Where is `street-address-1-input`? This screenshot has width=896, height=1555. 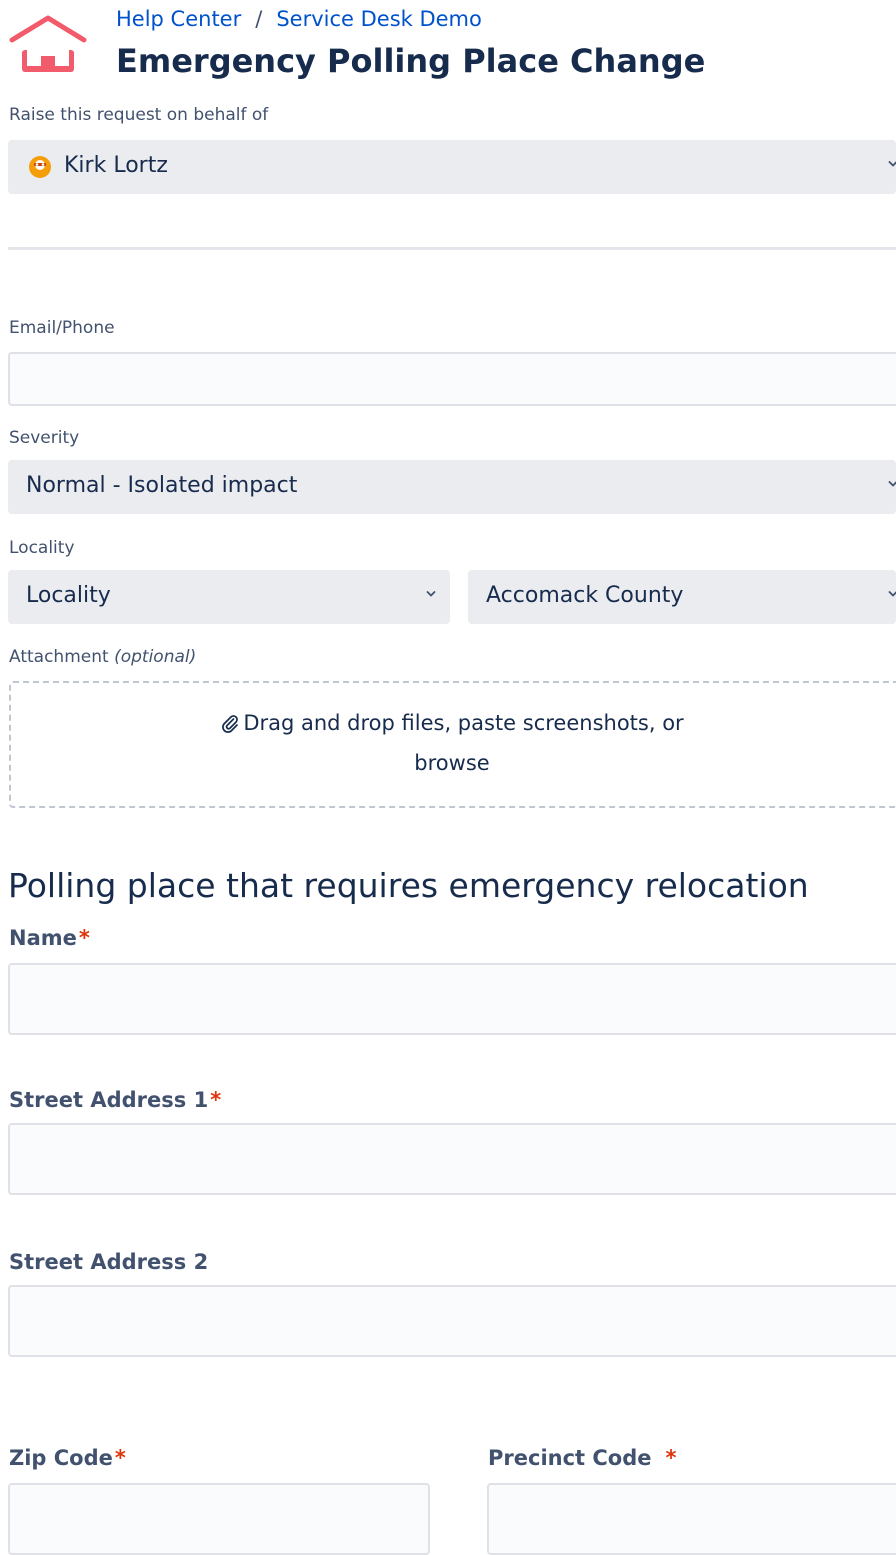 street-address-1-input is located at coordinates (452, 1159).